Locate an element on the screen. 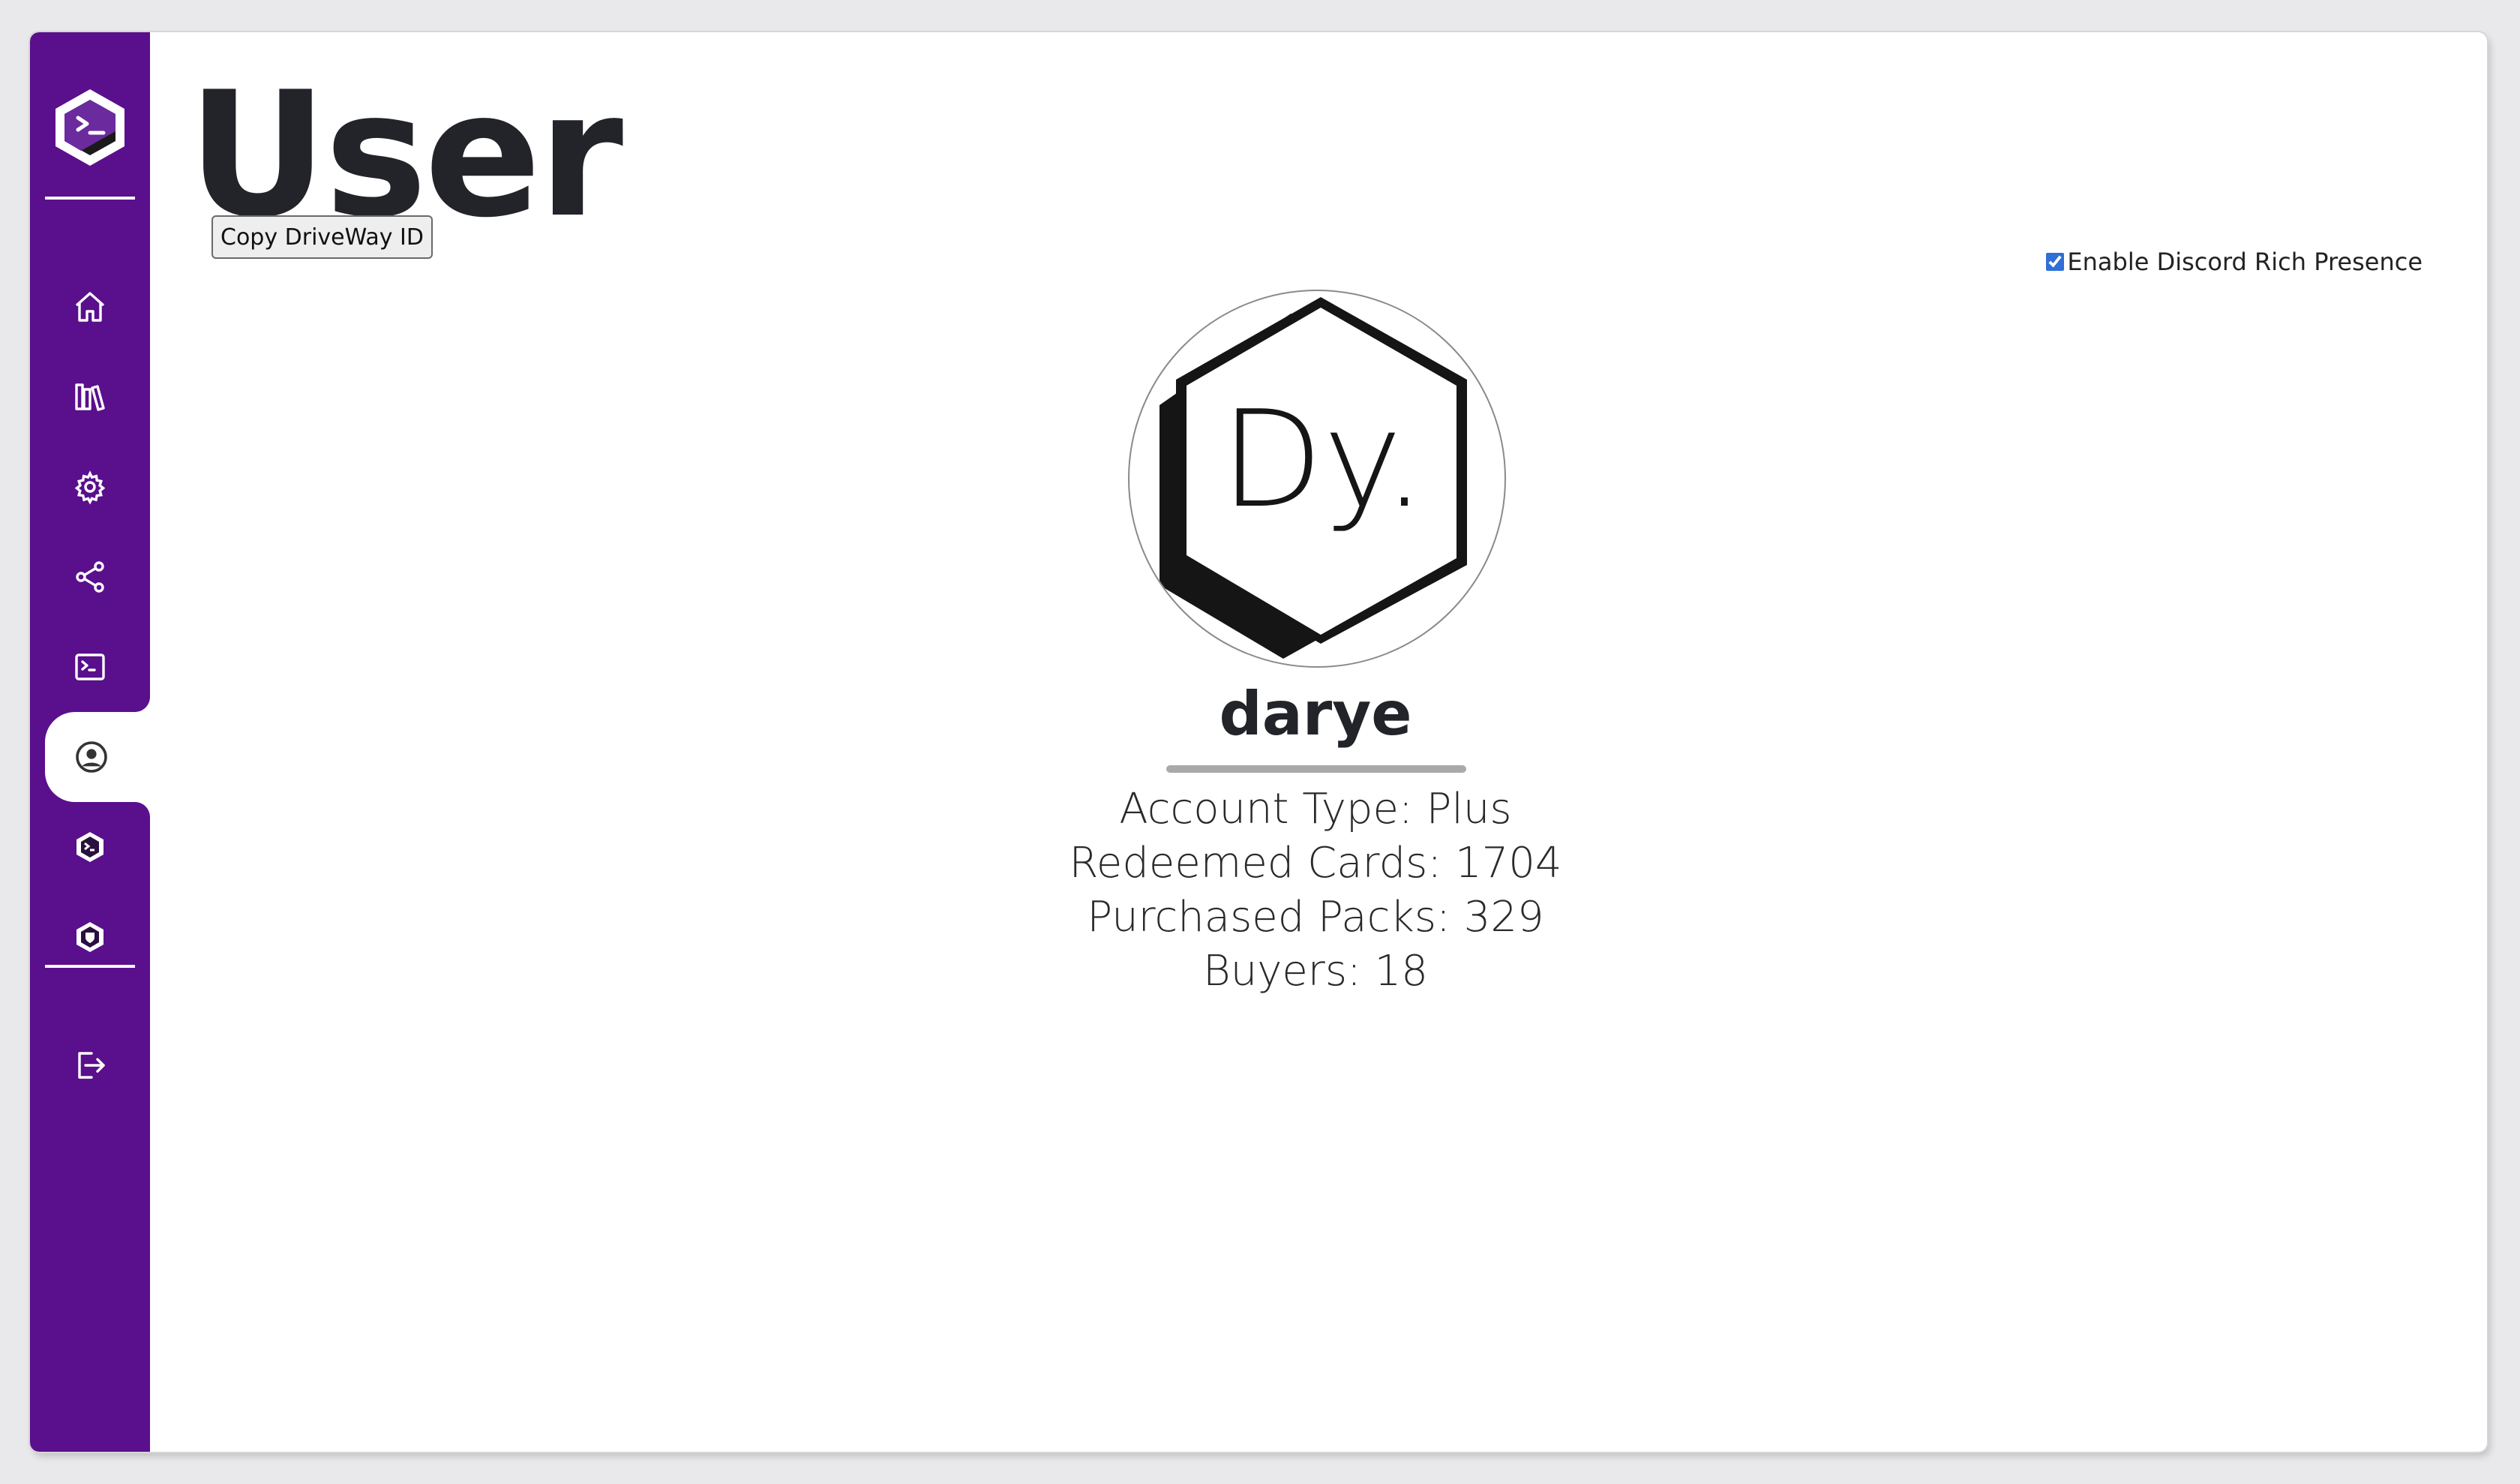 This screenshot has height=1484, width=2520. library-icon is located at coordinates (90, 397).